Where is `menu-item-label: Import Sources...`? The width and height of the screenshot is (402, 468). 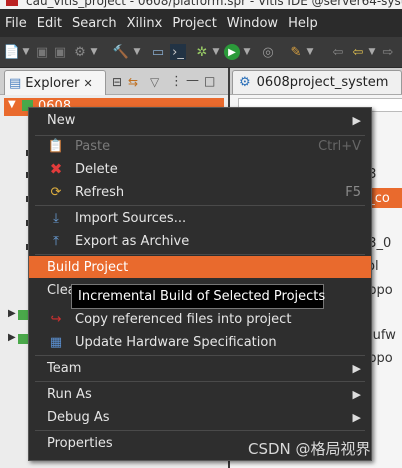
menu-item-label: Import Sources... is located at coordinates (131, 218).